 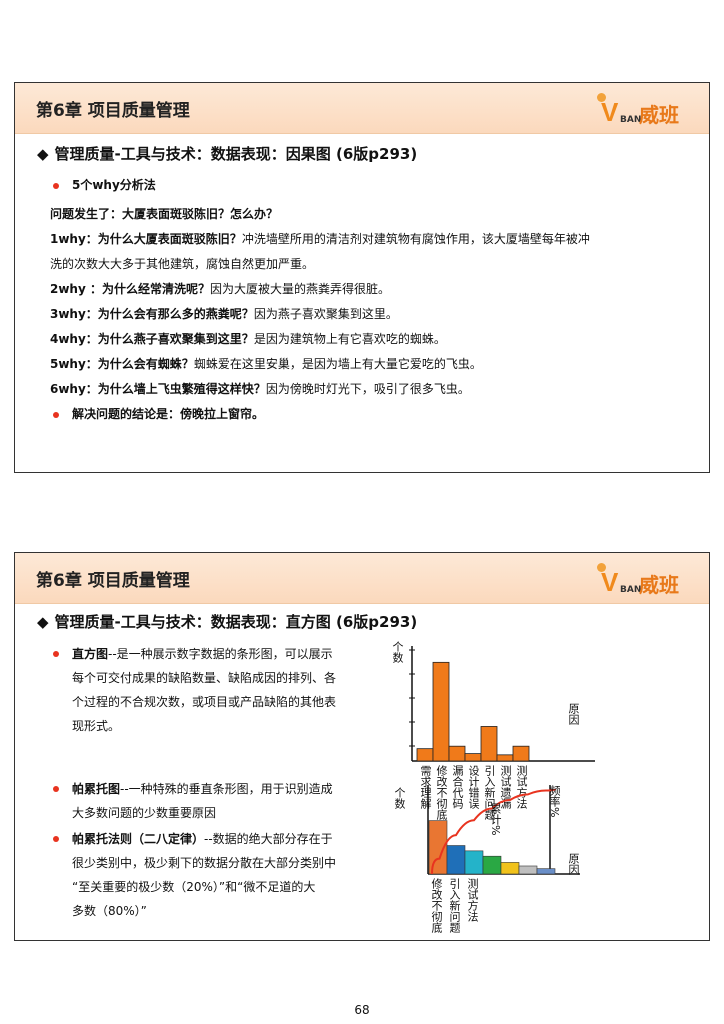 What do you see at coordinates (158, 389) in the screenshot?
I see `why6-question: 6why：为什么墙上飞虫繁殖得这样快？` at bounding box center [158, 389].